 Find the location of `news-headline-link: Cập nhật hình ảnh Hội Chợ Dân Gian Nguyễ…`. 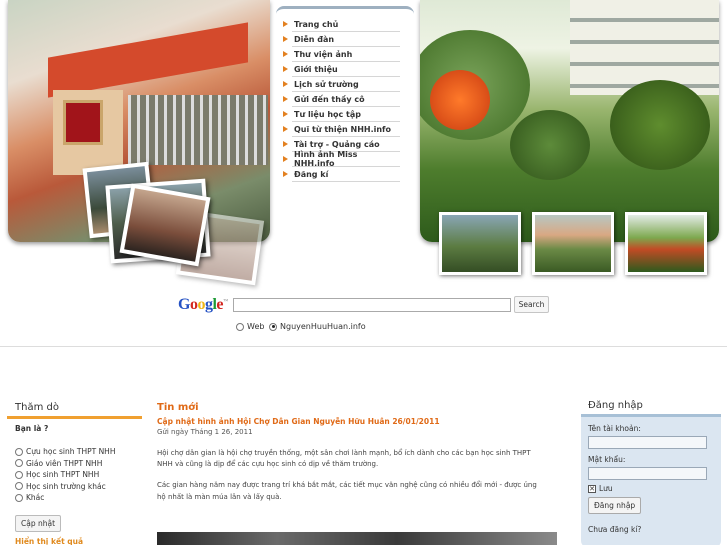

news-headline-link: Cập nhật hình ảnh Hội Chợ Dân Gian Nguyễ… is located at coordinates (357, 421).